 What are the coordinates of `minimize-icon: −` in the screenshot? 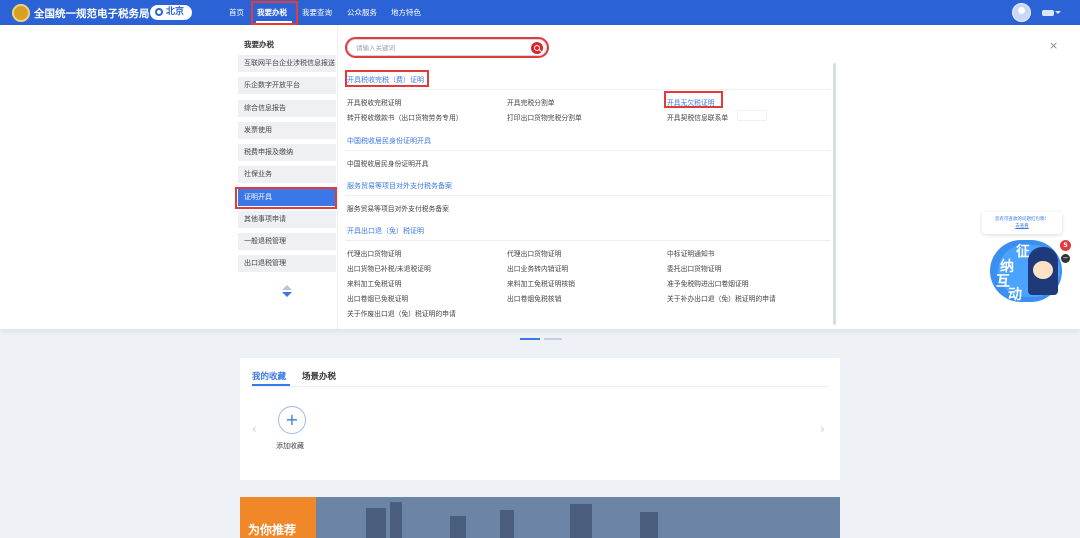 It's located at (1065, 258).